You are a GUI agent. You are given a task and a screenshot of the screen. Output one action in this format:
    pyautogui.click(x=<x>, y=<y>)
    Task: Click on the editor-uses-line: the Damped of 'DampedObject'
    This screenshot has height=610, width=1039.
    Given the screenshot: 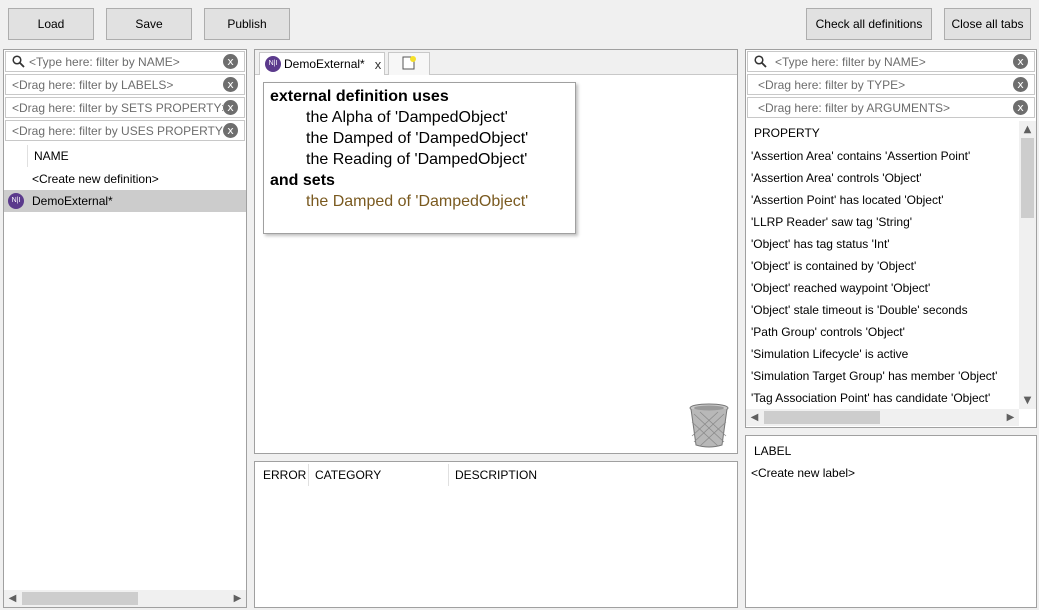 What is the action you would take?
    pyautogui.click(x=419, y=138)
    